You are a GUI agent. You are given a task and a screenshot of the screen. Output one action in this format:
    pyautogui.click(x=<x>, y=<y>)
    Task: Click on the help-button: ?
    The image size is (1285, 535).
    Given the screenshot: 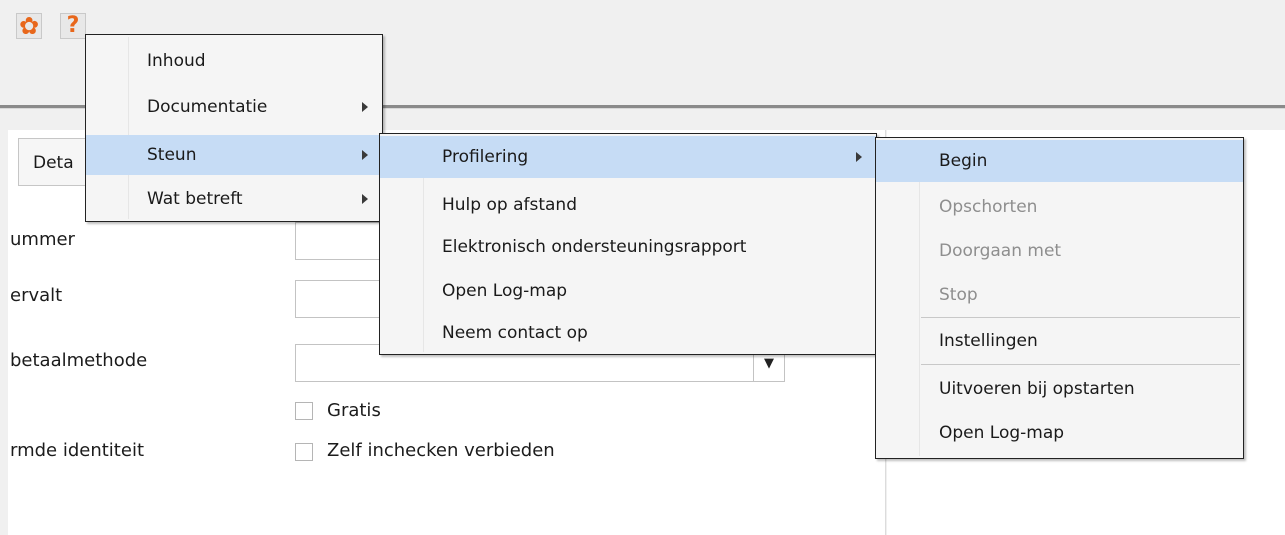 What is the action you would take?
    pyautogui.click(x=73, y=26)
    